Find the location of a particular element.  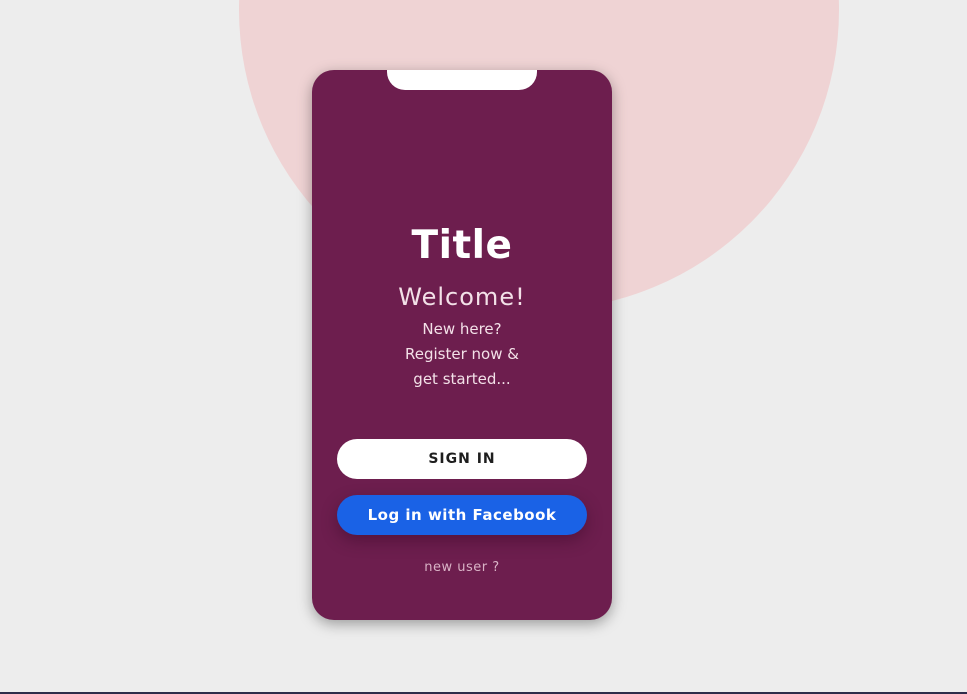

facebook-login-button: Log in with Facebook is located at coordinates (462, 515).